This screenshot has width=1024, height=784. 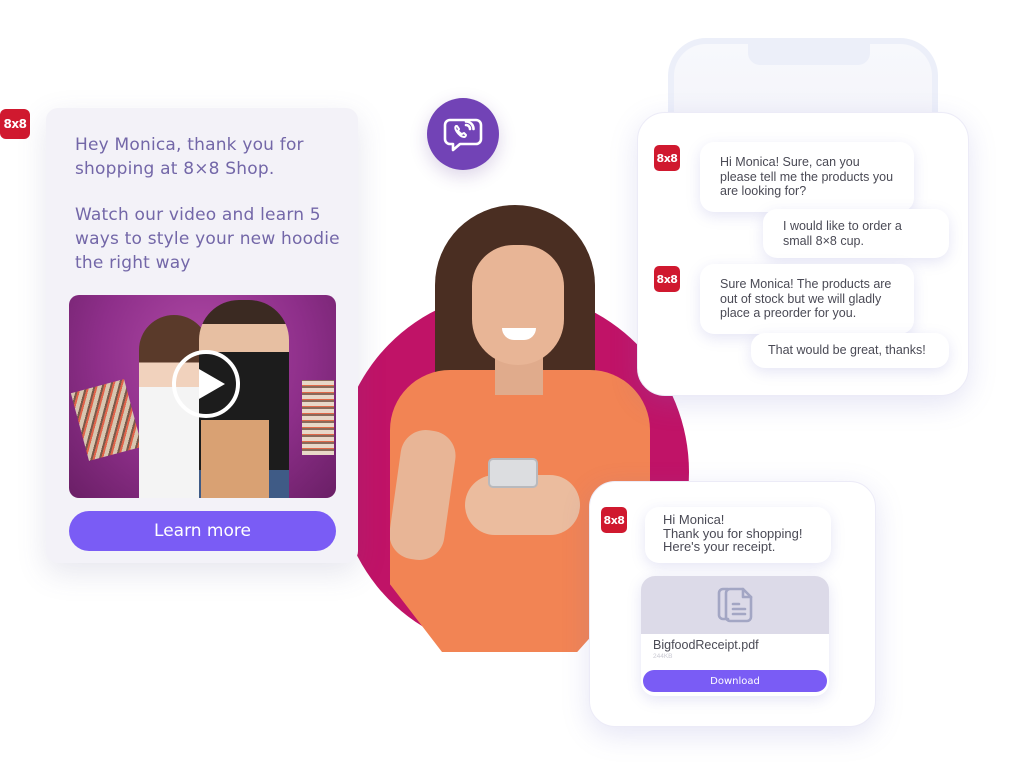 I want to click on file-size: 244KB, so click(x=663, y=656).